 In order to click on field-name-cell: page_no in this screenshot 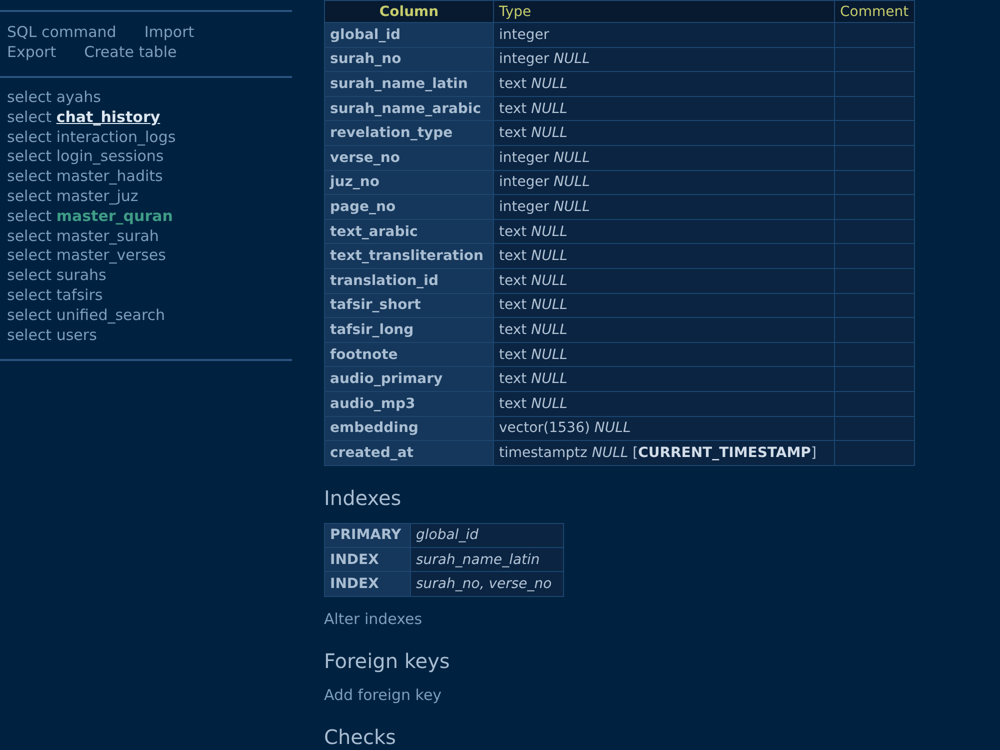, I will do `click(409, 207)`.